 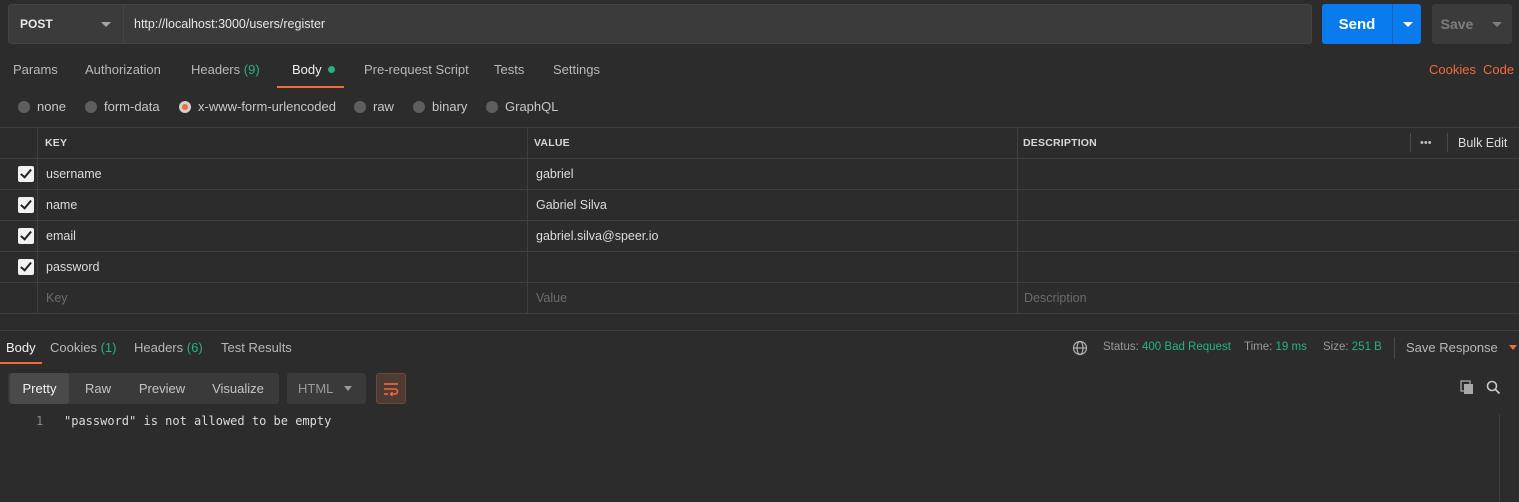 I want to click on response-body-line: "password" is not allowed to be empty, so click(x=198, y=421).